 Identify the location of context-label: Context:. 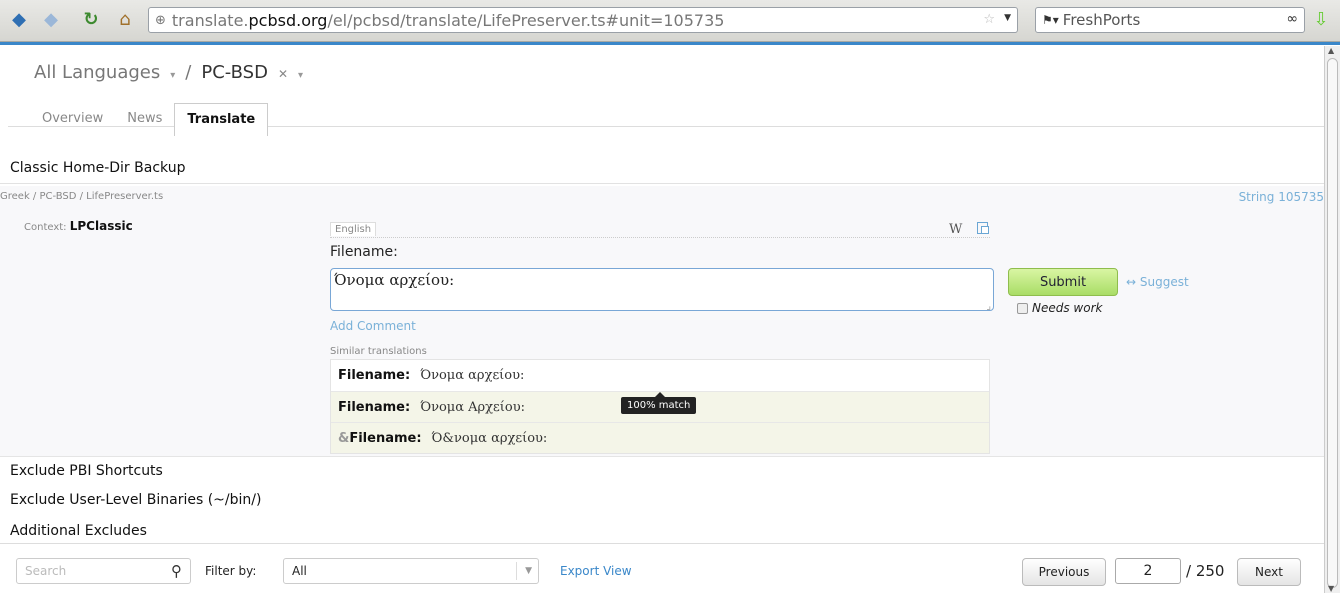
(45, 227).